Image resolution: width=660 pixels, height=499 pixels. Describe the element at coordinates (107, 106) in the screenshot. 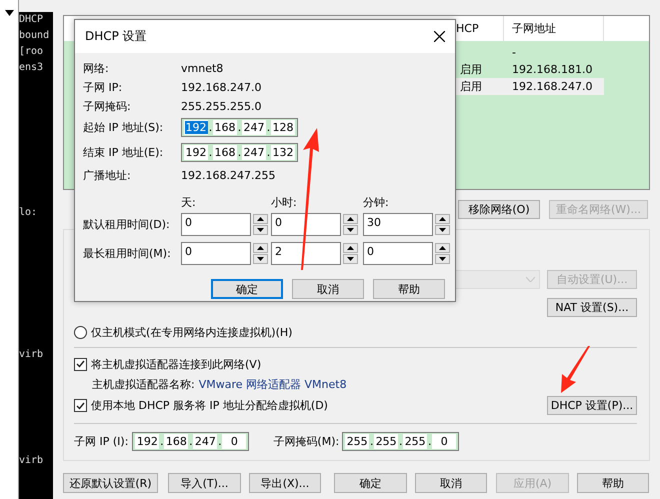

I see `field-label: 子网掩码:` at that location.